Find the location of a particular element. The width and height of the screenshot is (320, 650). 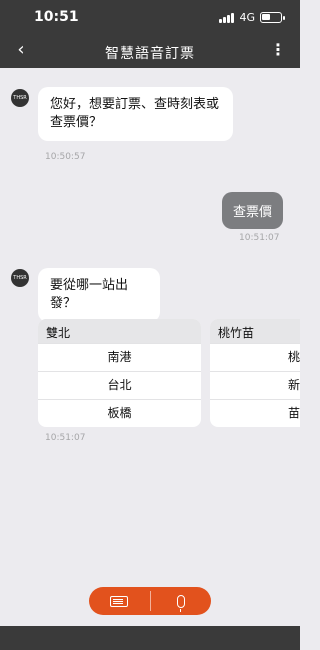

signal-icon is located at coordinates (227, 17).